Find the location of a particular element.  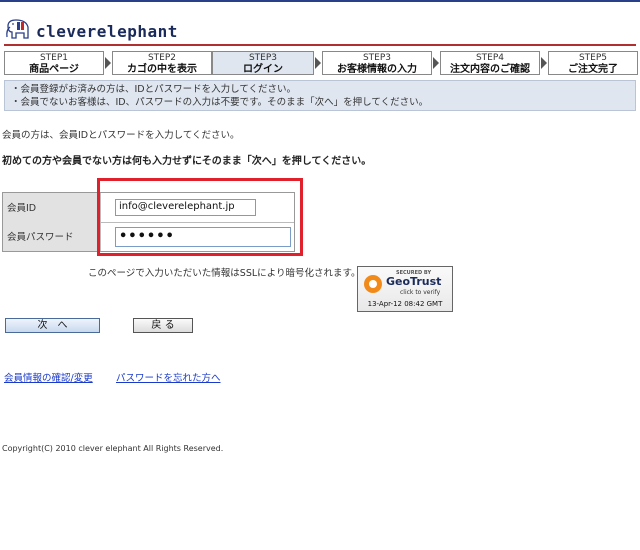

next-button: 次 へ is located at coordinates (52, 325).